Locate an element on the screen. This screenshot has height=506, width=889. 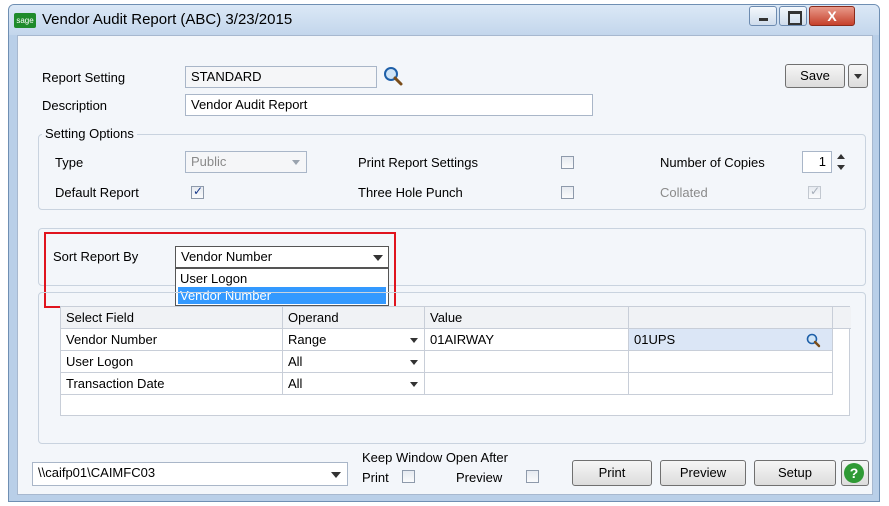
window-title: Vendor Audit Report (ABC) 3/23/2015 is located at coordinates (167, 19).